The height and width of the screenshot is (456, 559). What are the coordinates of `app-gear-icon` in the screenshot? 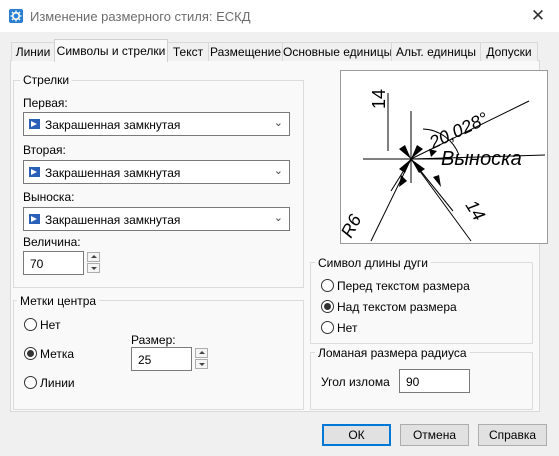 It's located at (16, 16).